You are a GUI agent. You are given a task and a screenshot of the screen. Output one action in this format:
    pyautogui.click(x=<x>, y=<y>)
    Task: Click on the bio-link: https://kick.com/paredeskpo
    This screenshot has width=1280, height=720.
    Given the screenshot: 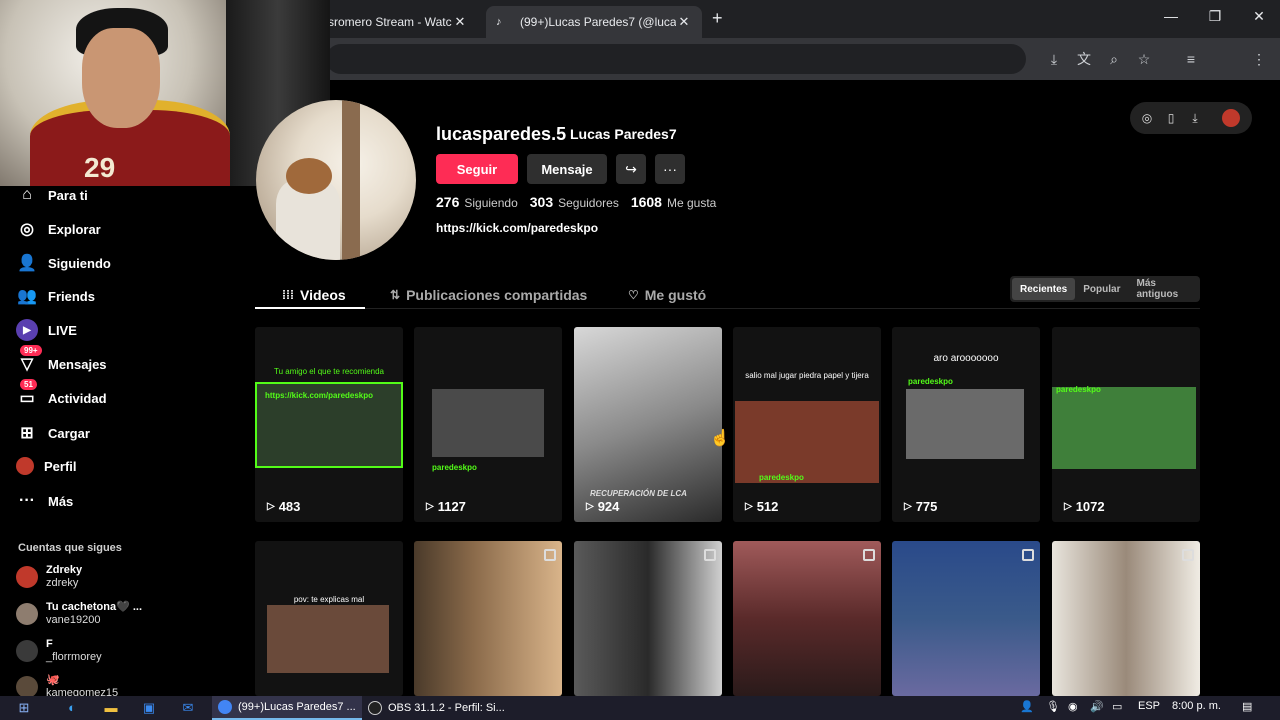 What is the action you would take?
    pyautogui.click(x=517, y=228)
    